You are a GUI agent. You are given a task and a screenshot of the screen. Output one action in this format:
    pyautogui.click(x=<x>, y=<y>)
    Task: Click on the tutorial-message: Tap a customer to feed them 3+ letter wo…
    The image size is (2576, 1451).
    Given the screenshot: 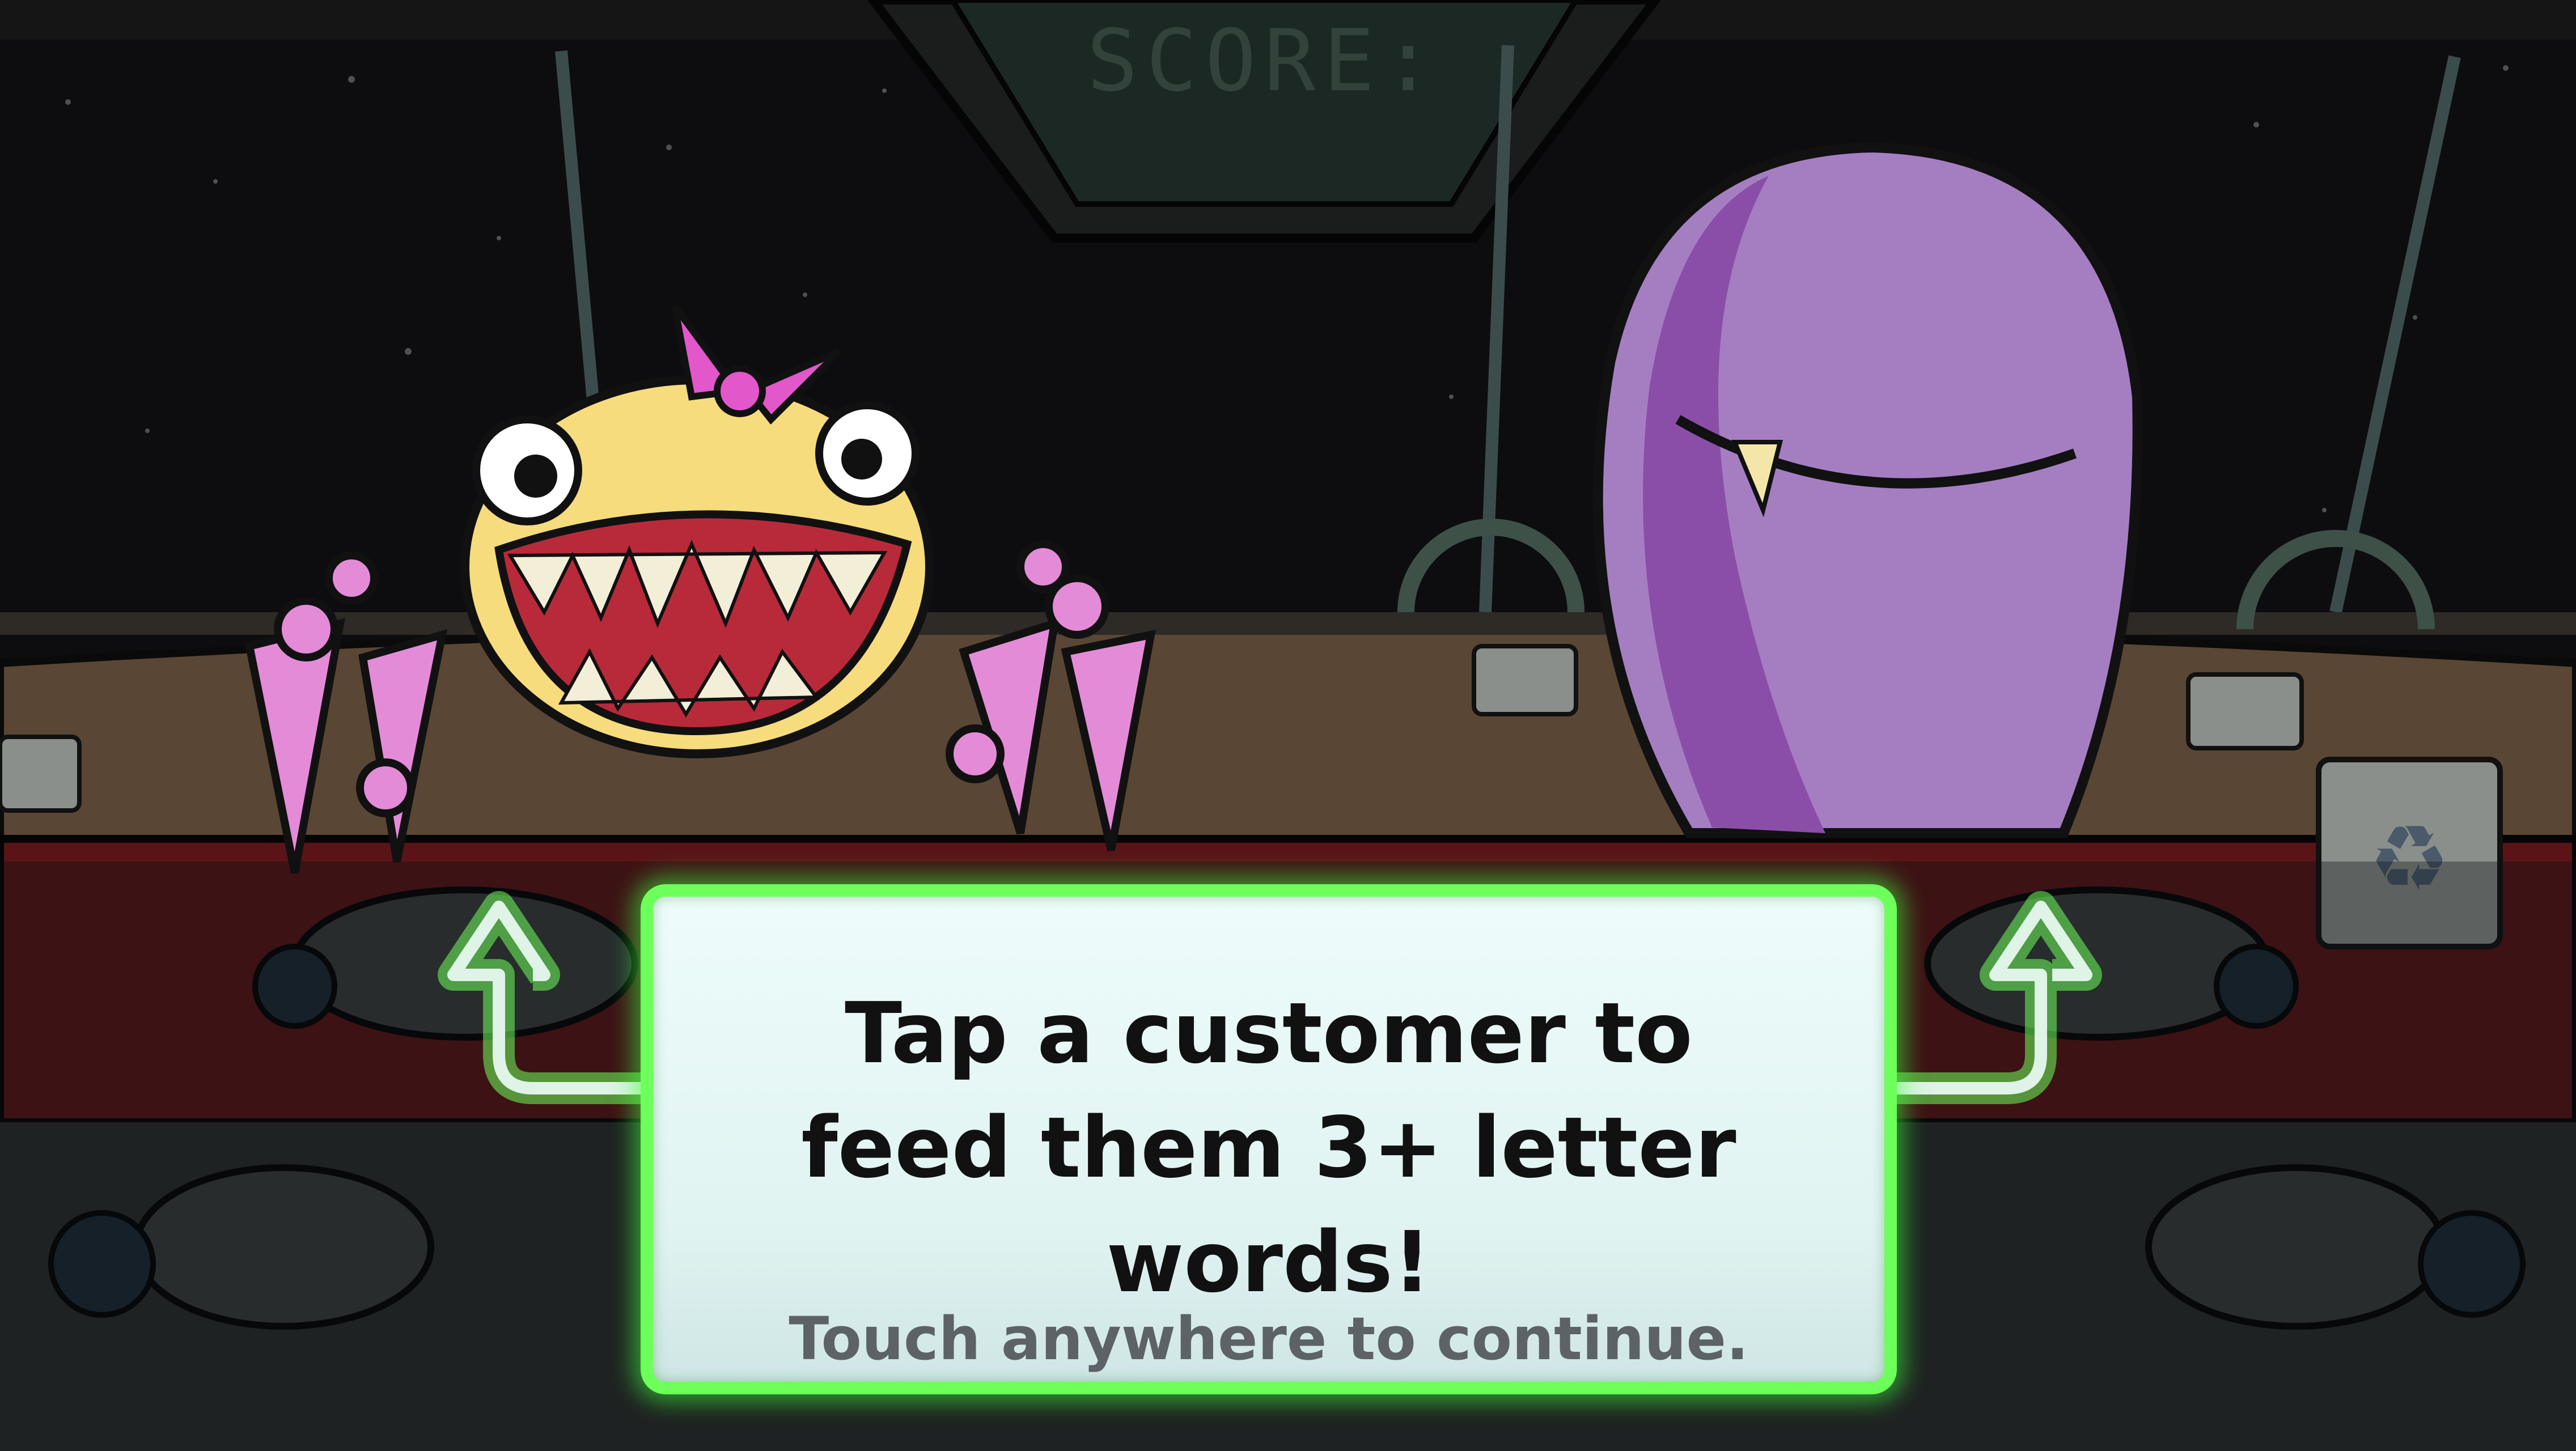 What is the action you would take?
    pyautogui.click(x=1268, y=1148)
    